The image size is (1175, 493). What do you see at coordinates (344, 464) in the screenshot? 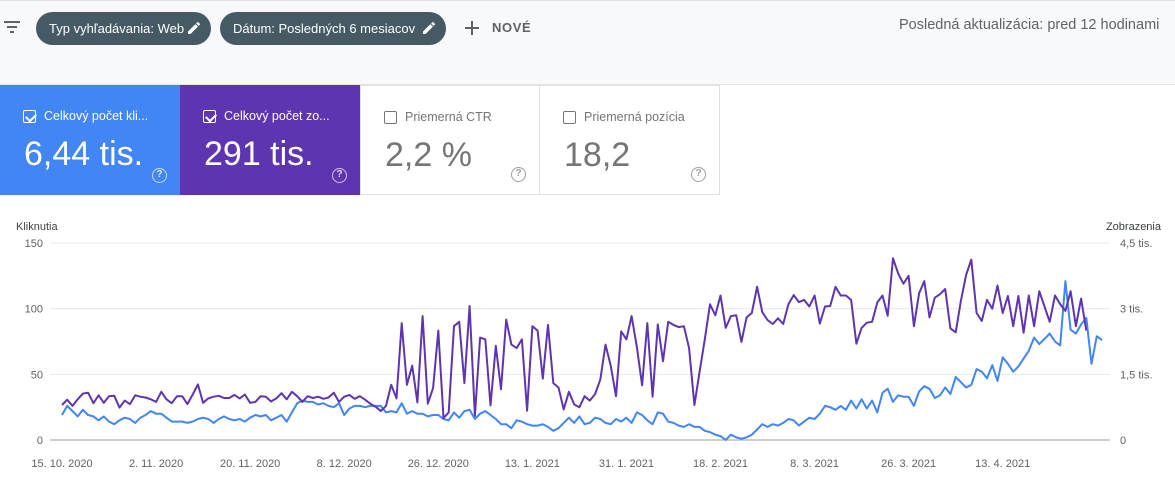
I see `x-tick-label: 8. 12. 2020` at bounding box center [344, 464].